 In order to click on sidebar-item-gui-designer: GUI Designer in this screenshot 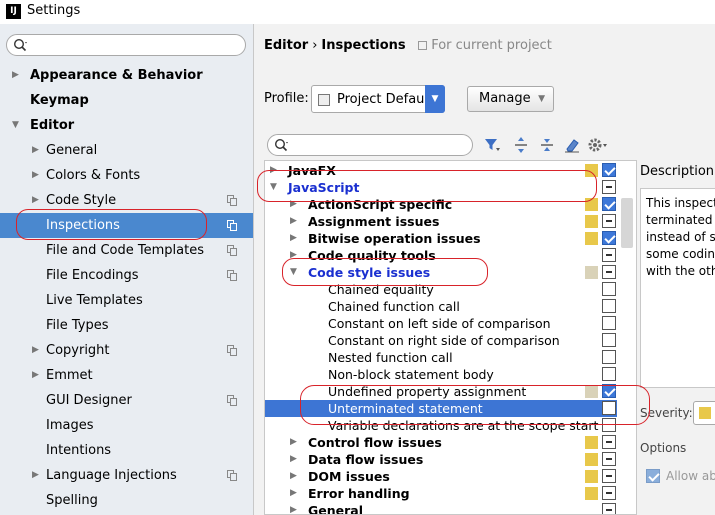, I will do `click(126, 400)`.